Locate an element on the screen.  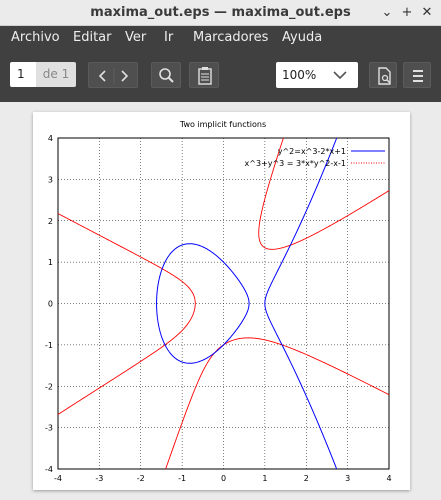
next-page-icon is located at coordinates (125, 76).